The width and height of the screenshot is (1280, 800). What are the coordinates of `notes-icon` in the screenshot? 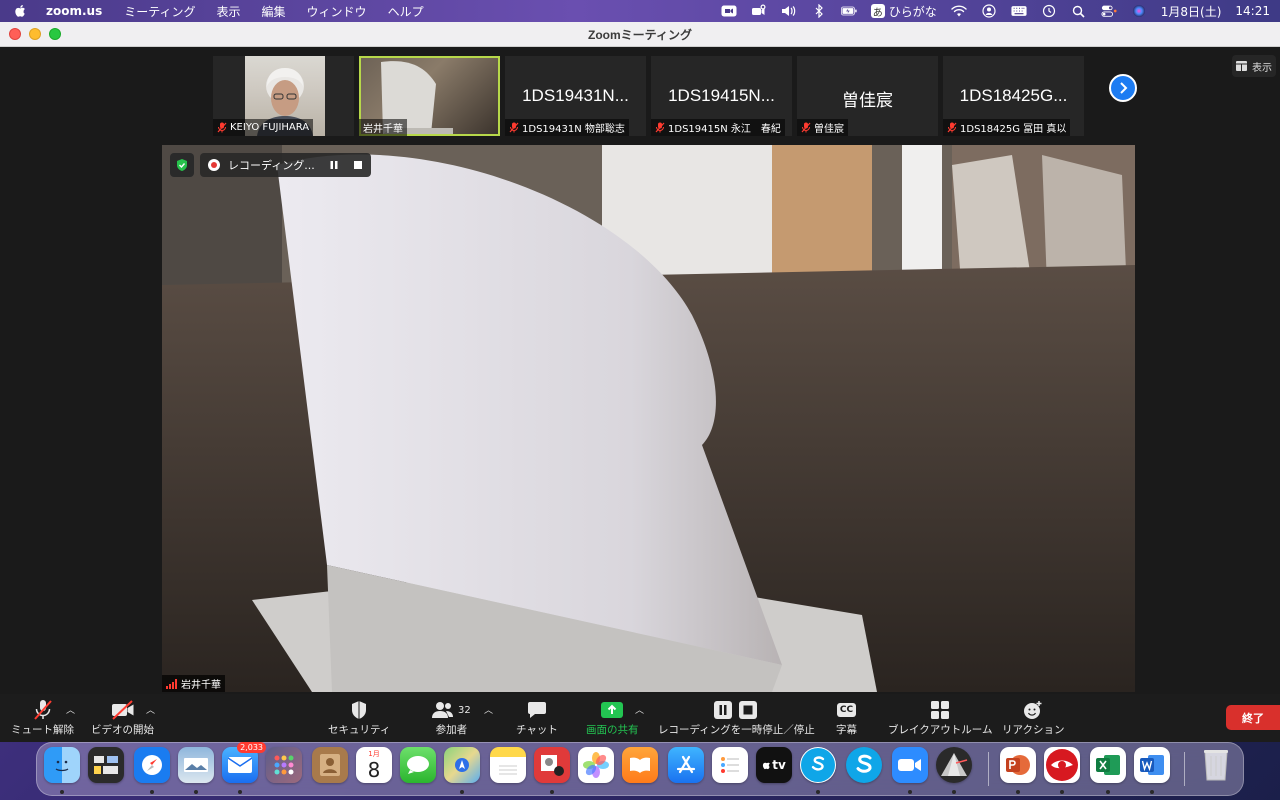 It's located at (508, 765).